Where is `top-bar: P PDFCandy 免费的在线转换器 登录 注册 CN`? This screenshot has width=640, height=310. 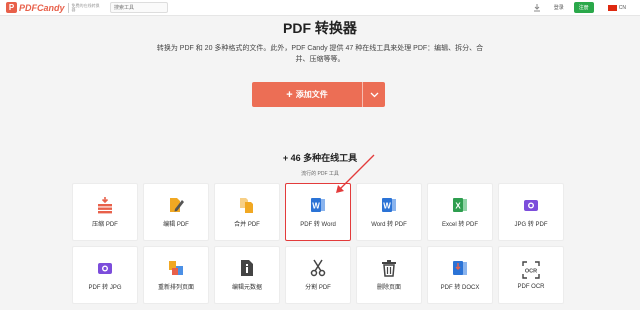 top-bar: P PDFCandy 免费的在线转换器 登录 注册 CN is located at coordinates (320, 8).